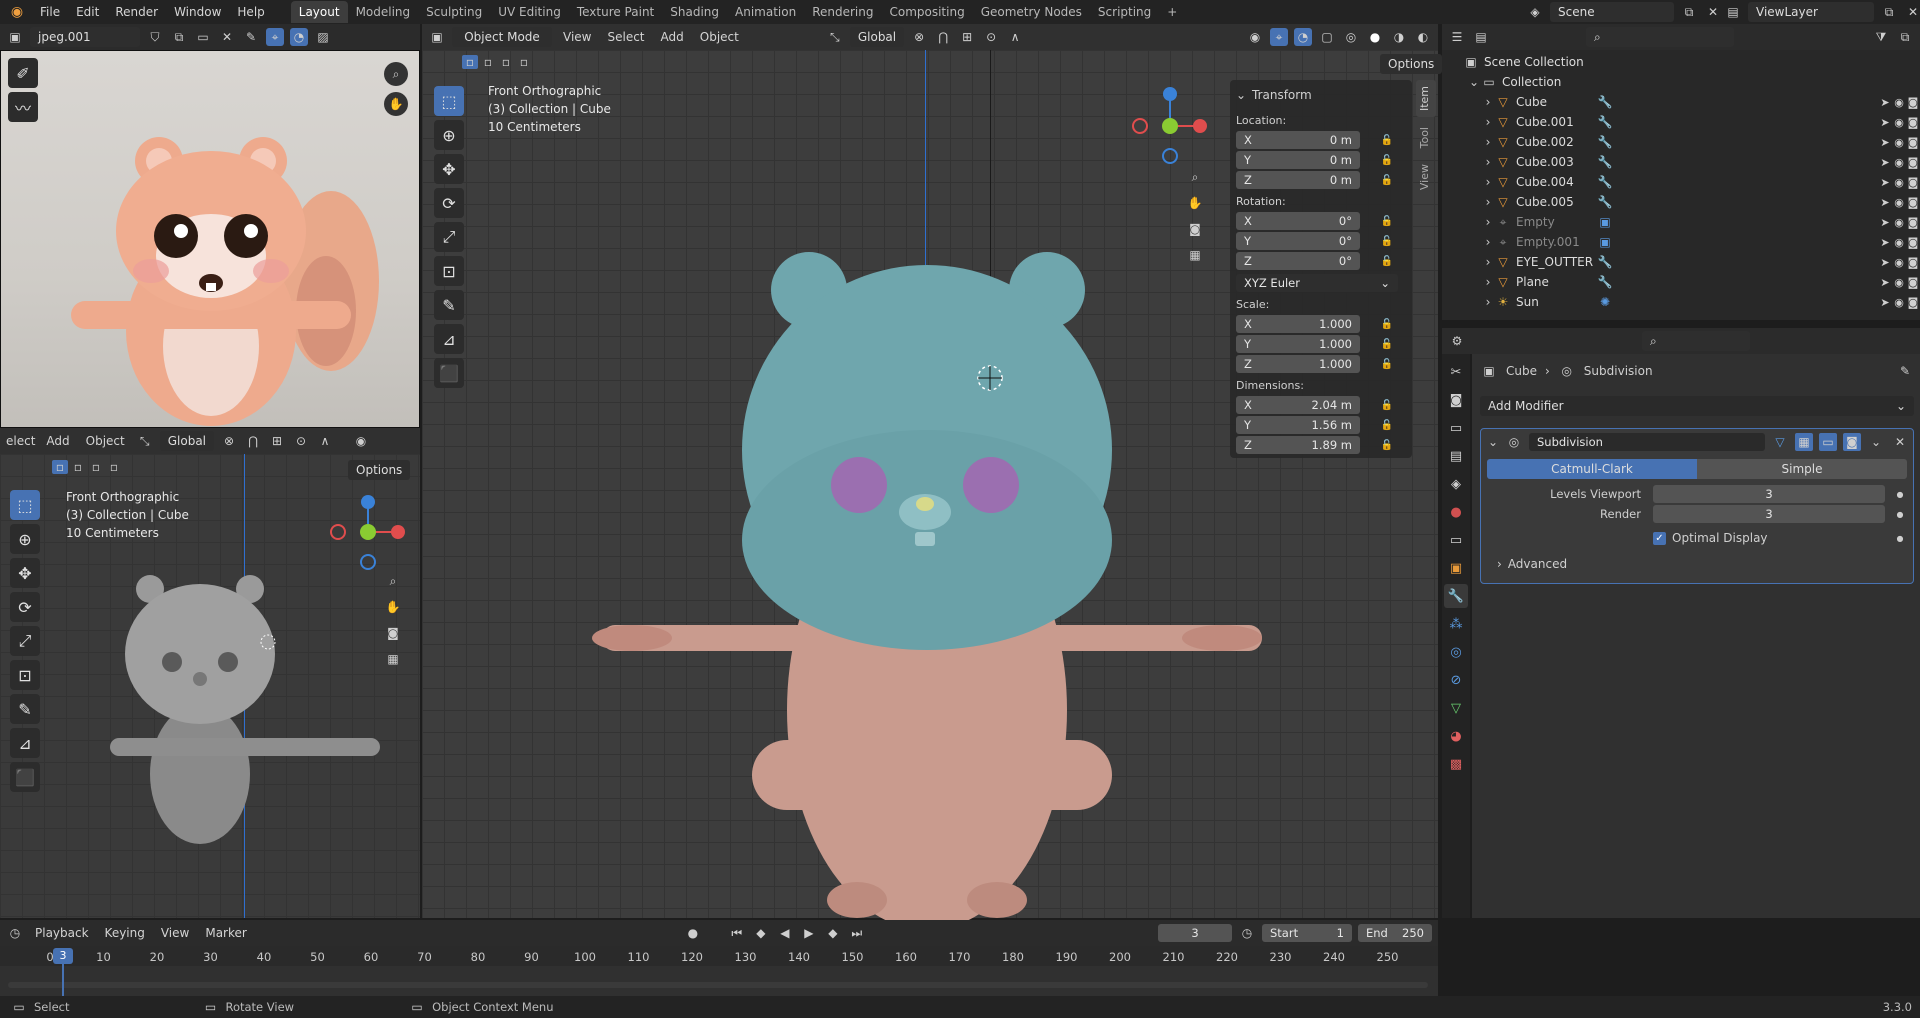  Describe the element at coordinates (1456, 456) in the screenshot. I see `view-layer-props-icon: ▤` at that location.